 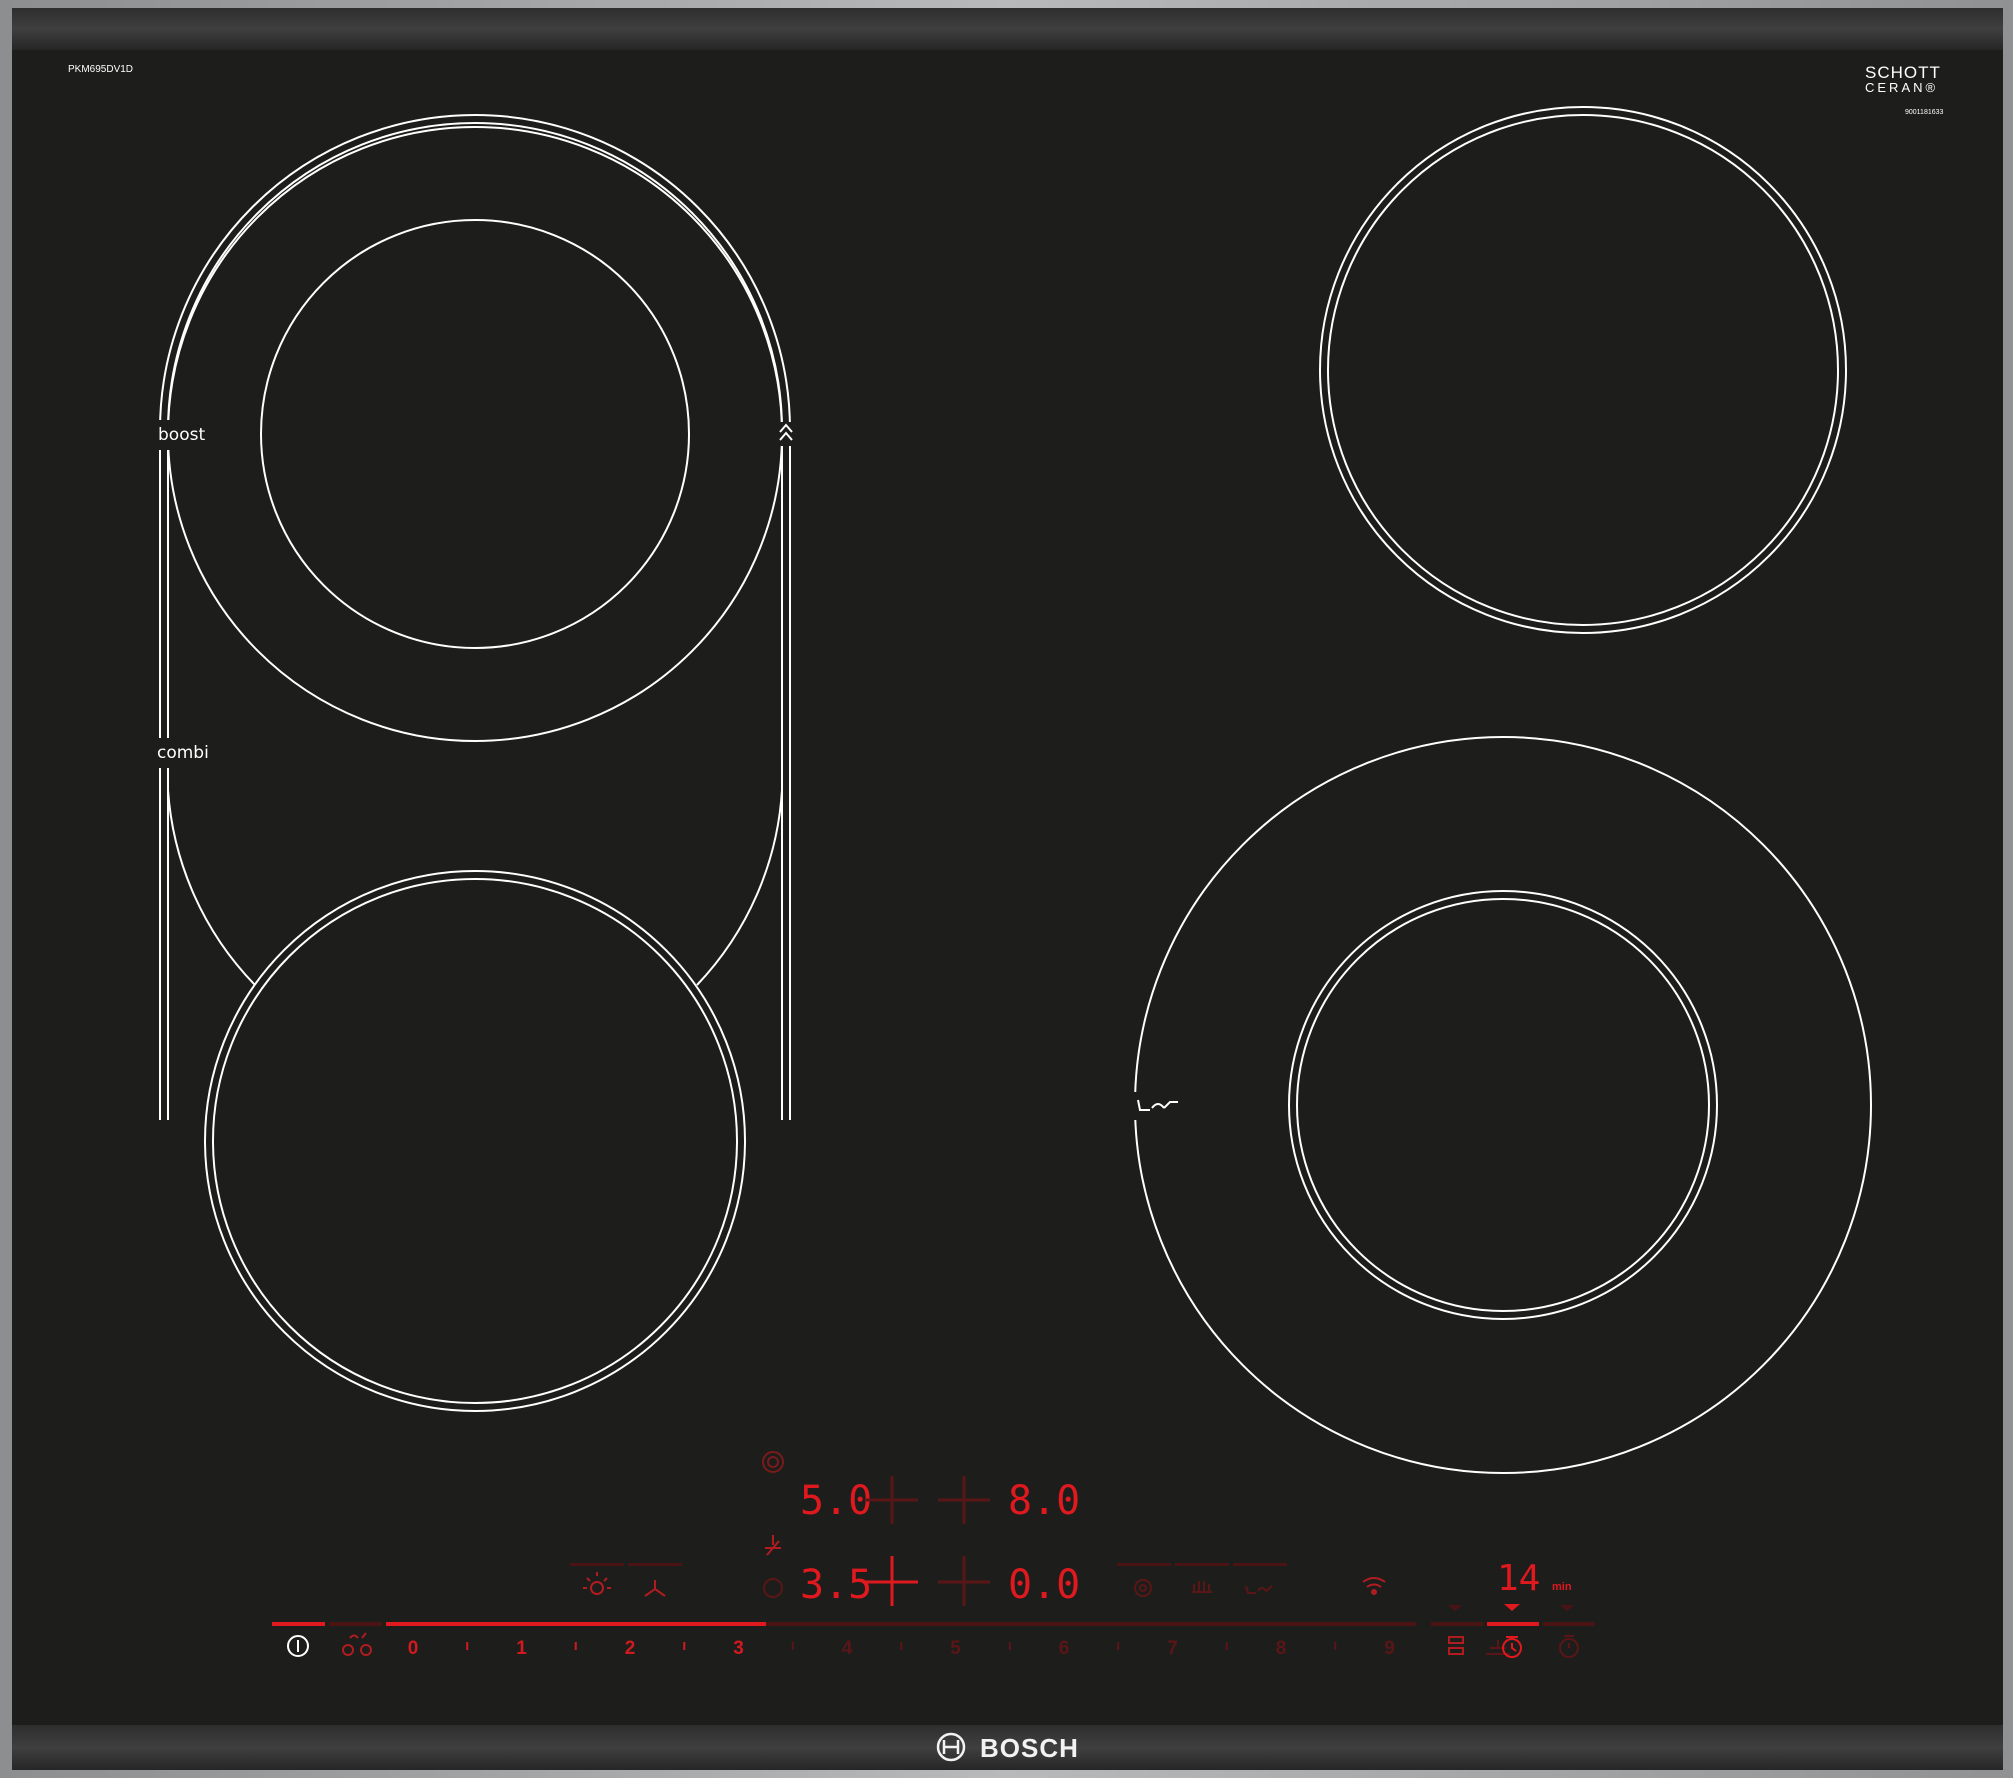 I want to click on display-bottom-left: 3.5, so click(x=836, y=1585).